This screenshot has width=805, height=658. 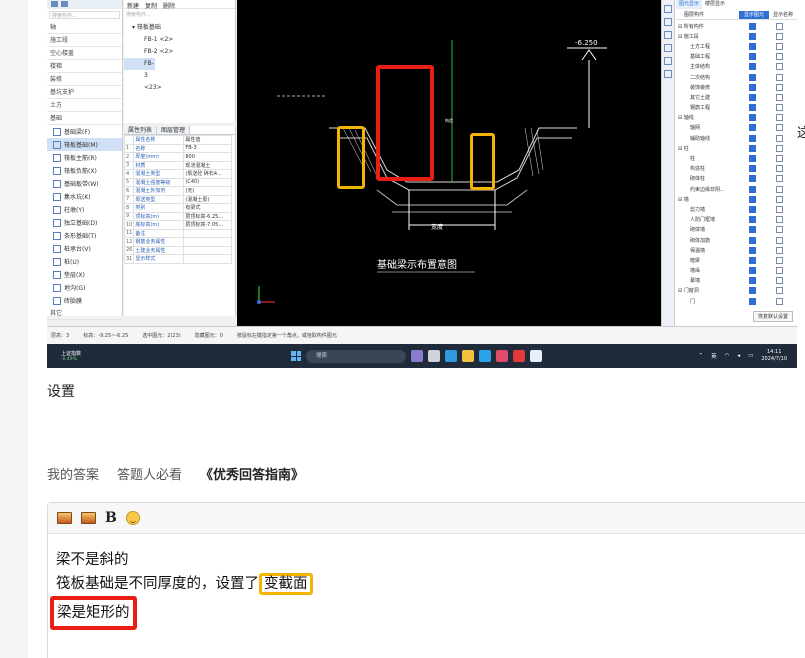 I want to click on image-upload-icon, so click(x=88, y=518).